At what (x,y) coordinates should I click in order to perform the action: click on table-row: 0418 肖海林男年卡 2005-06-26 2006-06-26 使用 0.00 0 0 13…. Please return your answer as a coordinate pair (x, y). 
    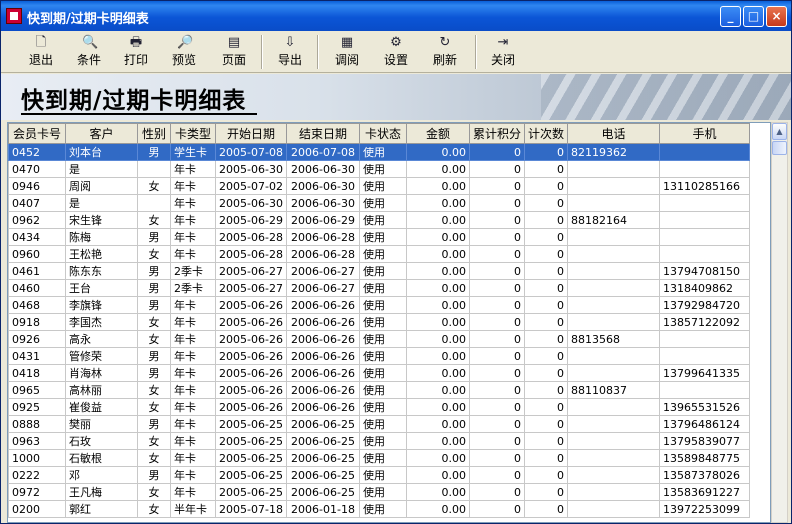
    Looking at the image, I should click on (379, 373).